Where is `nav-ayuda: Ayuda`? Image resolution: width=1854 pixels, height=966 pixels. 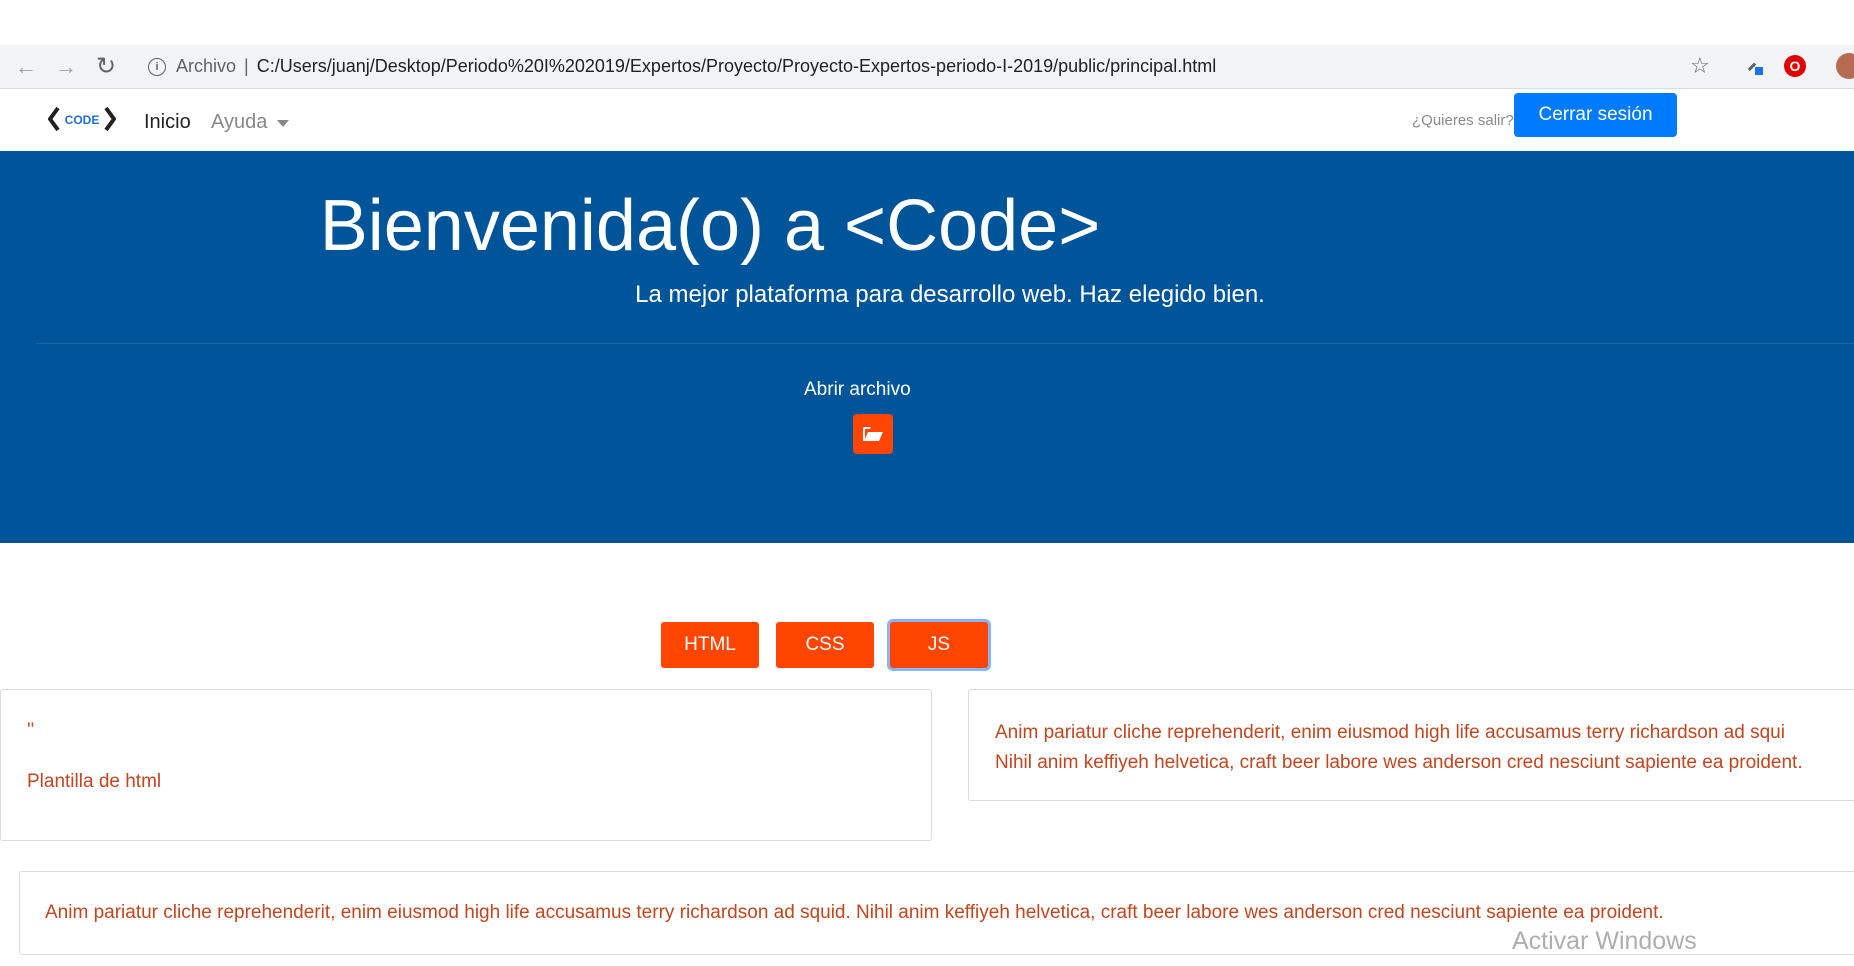
nav-ayuda: Ayuda is located at coordinates (239, 122).